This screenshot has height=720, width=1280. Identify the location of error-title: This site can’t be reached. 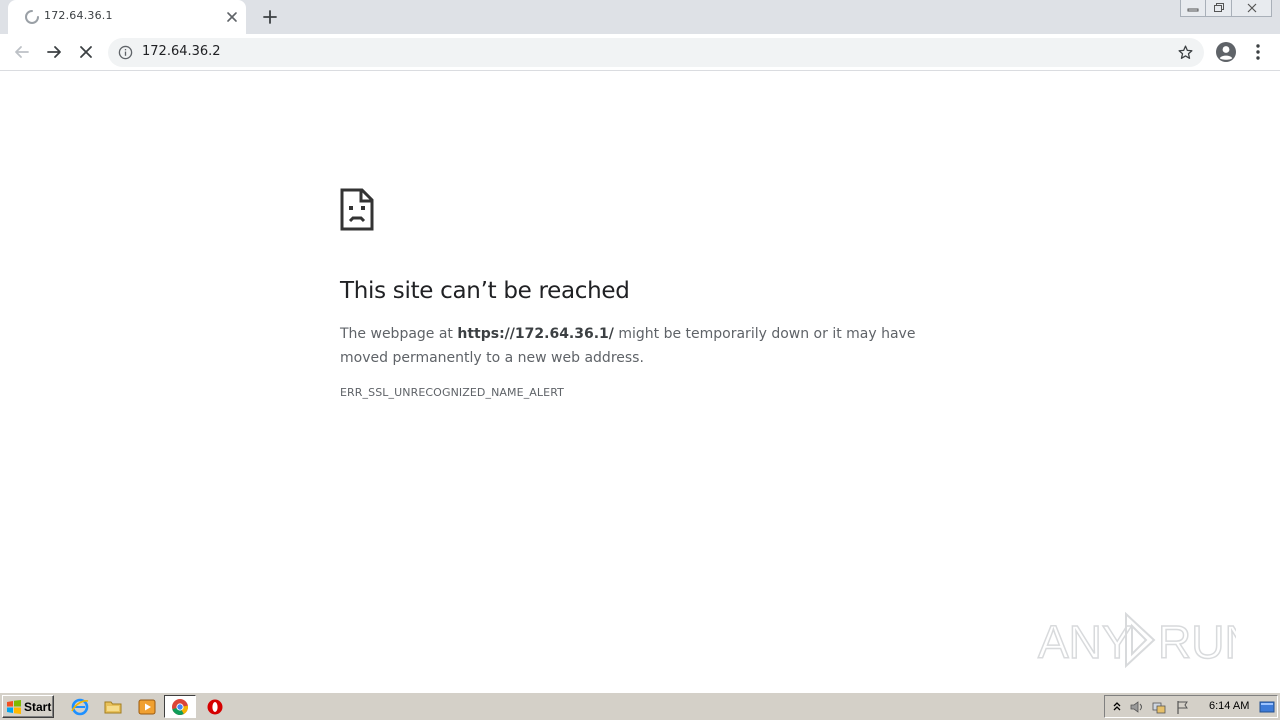
(485, 291).